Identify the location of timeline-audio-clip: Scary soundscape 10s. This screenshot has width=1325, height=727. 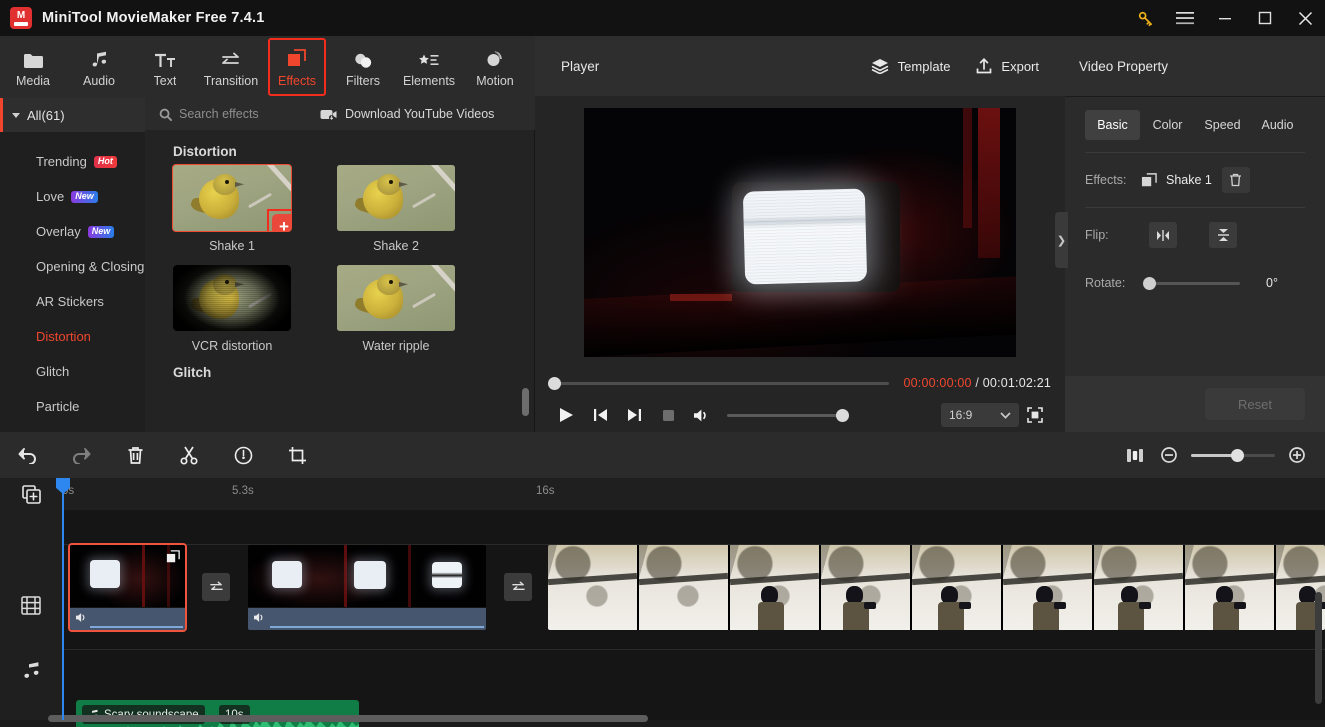
(217, 713).